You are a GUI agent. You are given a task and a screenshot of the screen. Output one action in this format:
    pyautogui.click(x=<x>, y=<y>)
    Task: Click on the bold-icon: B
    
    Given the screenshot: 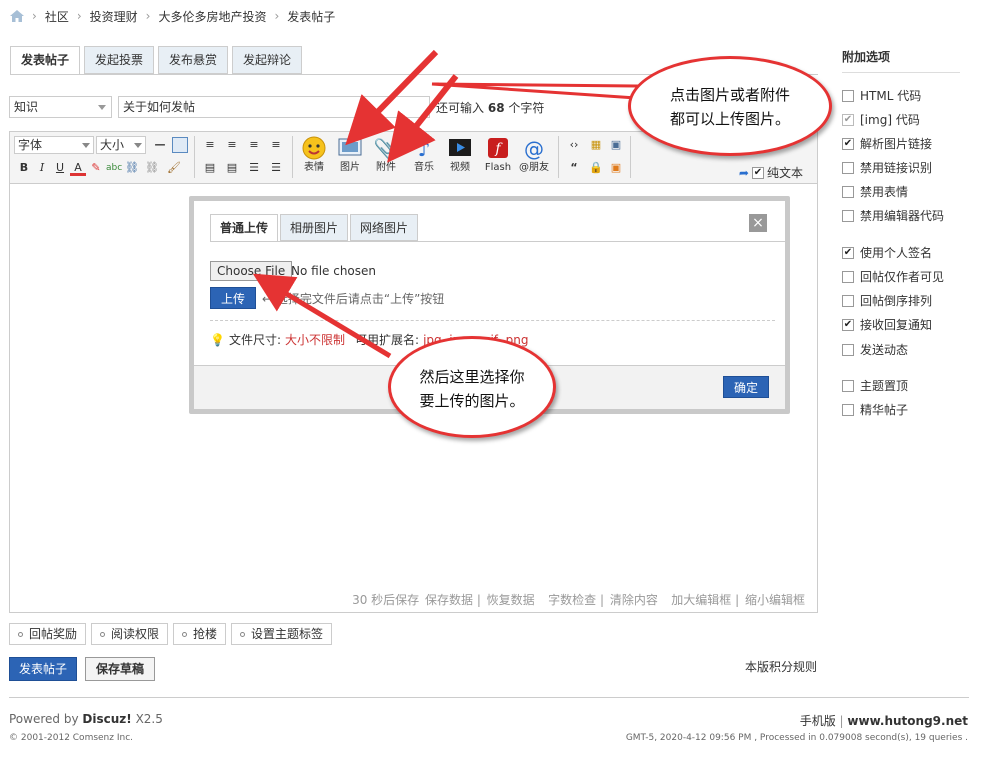 What is the action you would take?
    pyautogui.click(x=24, y=168)
    